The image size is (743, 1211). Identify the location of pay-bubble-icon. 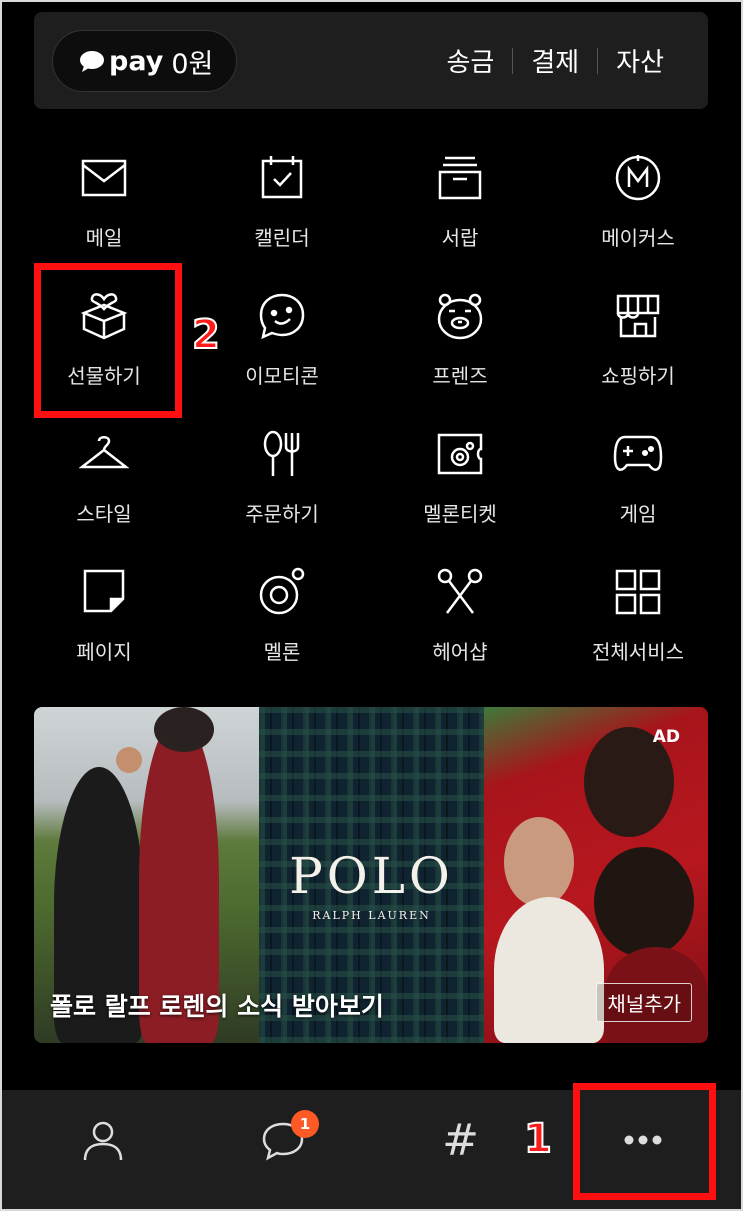
(92, 61).